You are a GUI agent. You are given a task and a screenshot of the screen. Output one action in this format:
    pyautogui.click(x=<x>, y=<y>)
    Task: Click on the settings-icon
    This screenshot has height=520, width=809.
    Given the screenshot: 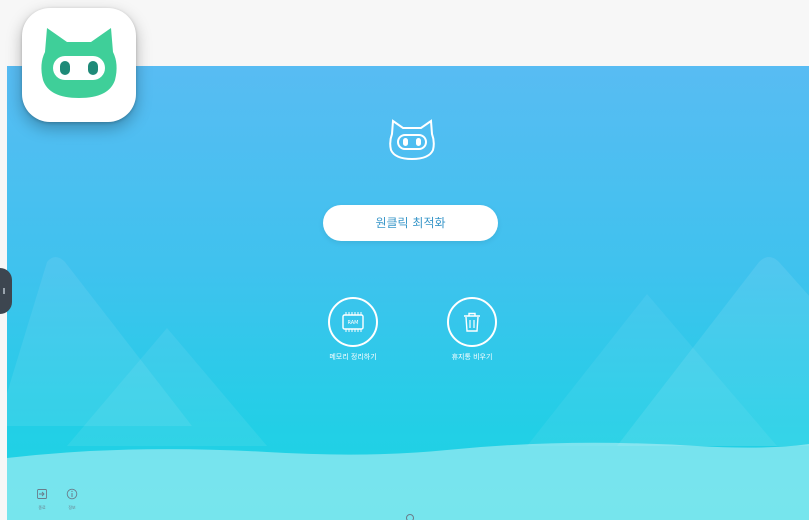 What is the action you would take?
    pyautogui.click(x=410, y=516)
    